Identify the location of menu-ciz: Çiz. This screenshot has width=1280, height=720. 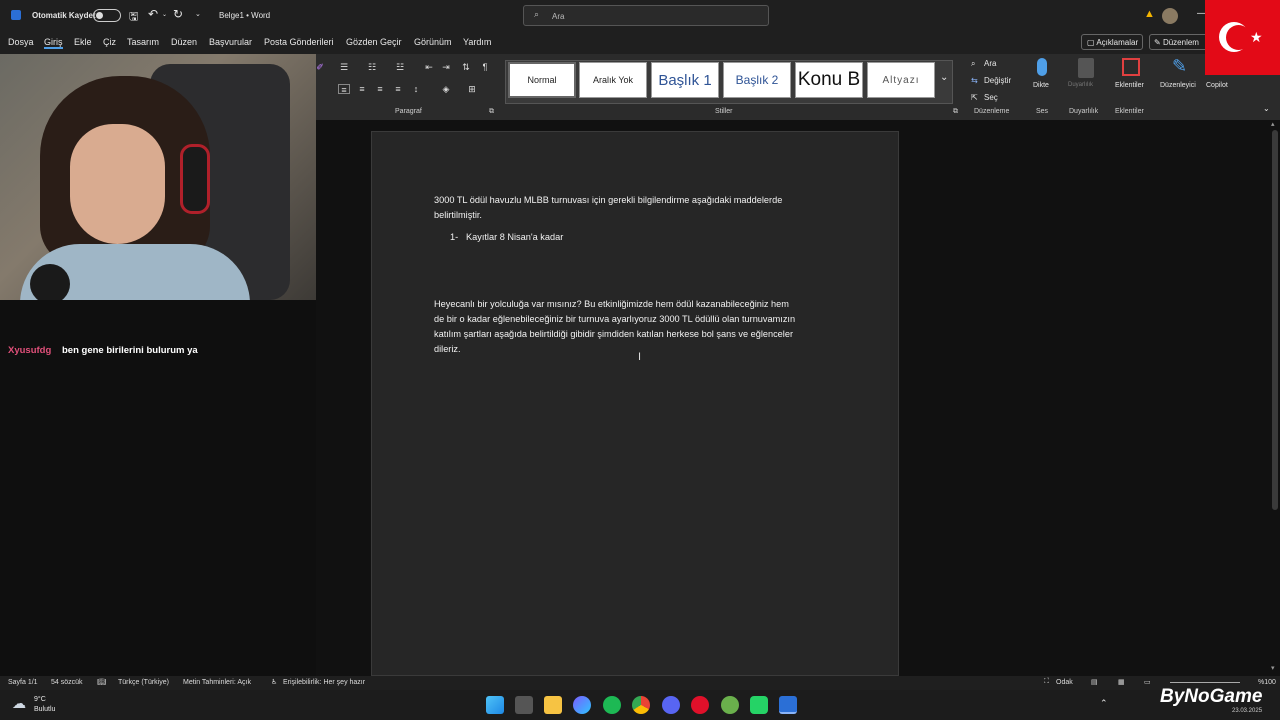
(109, 42).